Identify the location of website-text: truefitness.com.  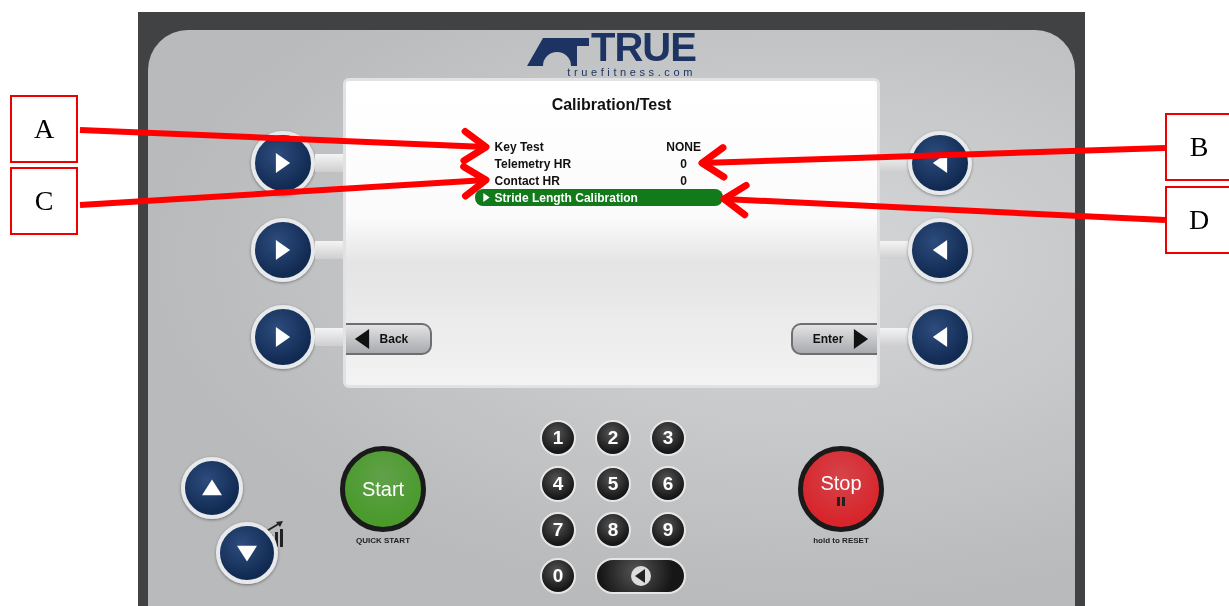
(631, 72).